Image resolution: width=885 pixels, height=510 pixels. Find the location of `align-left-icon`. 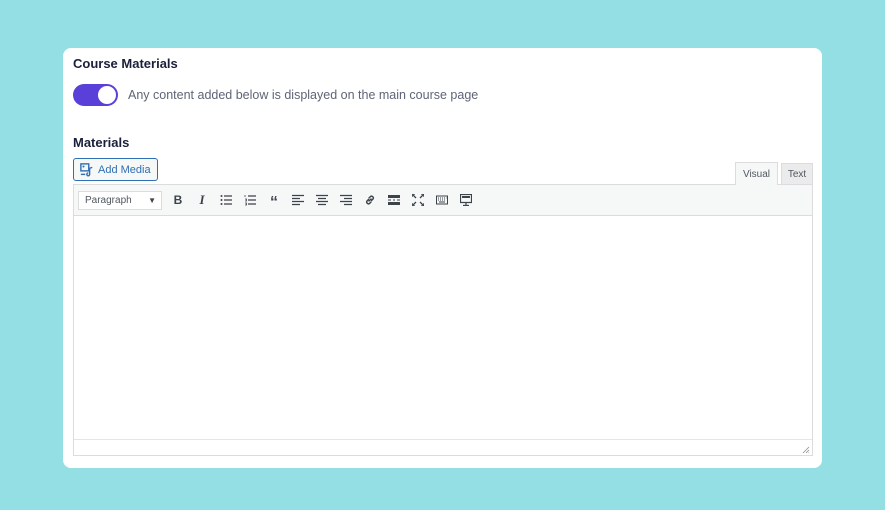

align-left-icon is located at coordinates (298, 200).